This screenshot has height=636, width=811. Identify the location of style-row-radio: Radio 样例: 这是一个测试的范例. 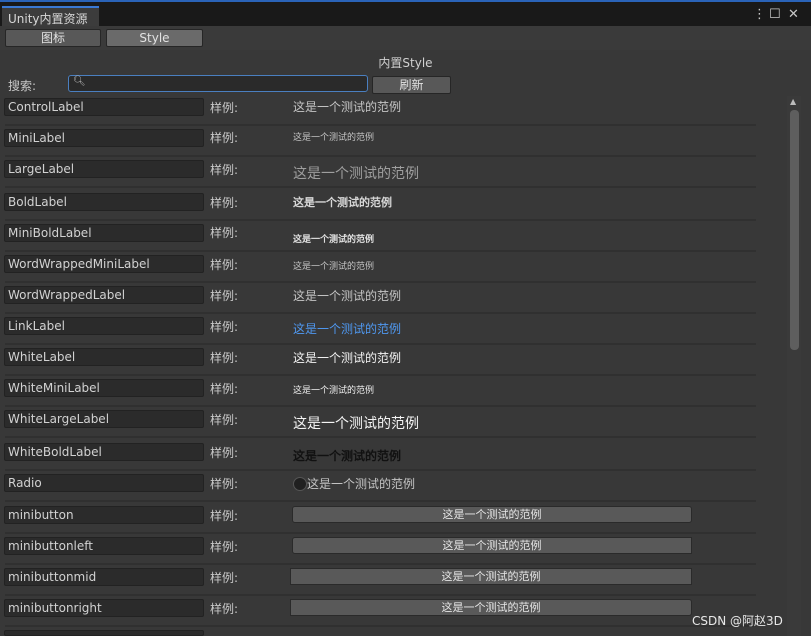
(380, 486).